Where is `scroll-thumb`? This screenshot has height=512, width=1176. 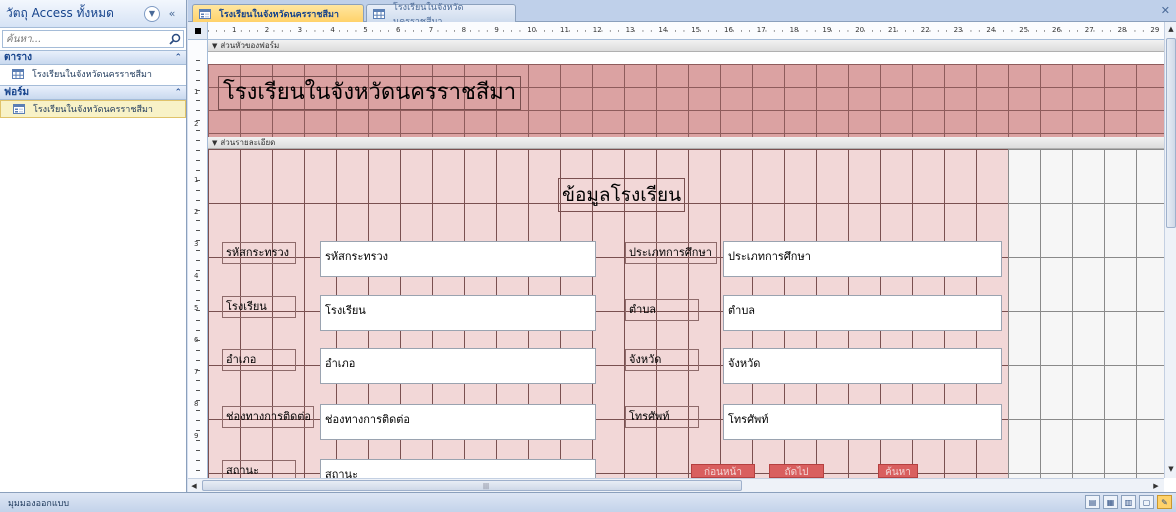
scroll-thumb is located at coordinates (1171, 133).